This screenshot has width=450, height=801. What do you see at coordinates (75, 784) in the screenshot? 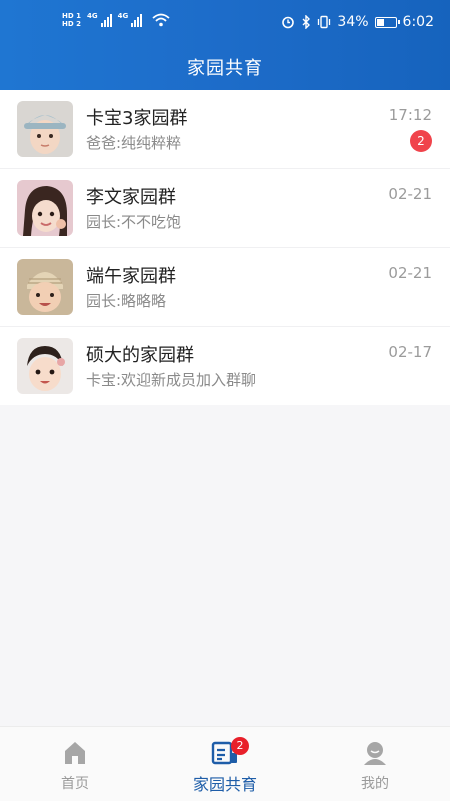
I see `tab-label: 首页` at bounding box center [75, 784].